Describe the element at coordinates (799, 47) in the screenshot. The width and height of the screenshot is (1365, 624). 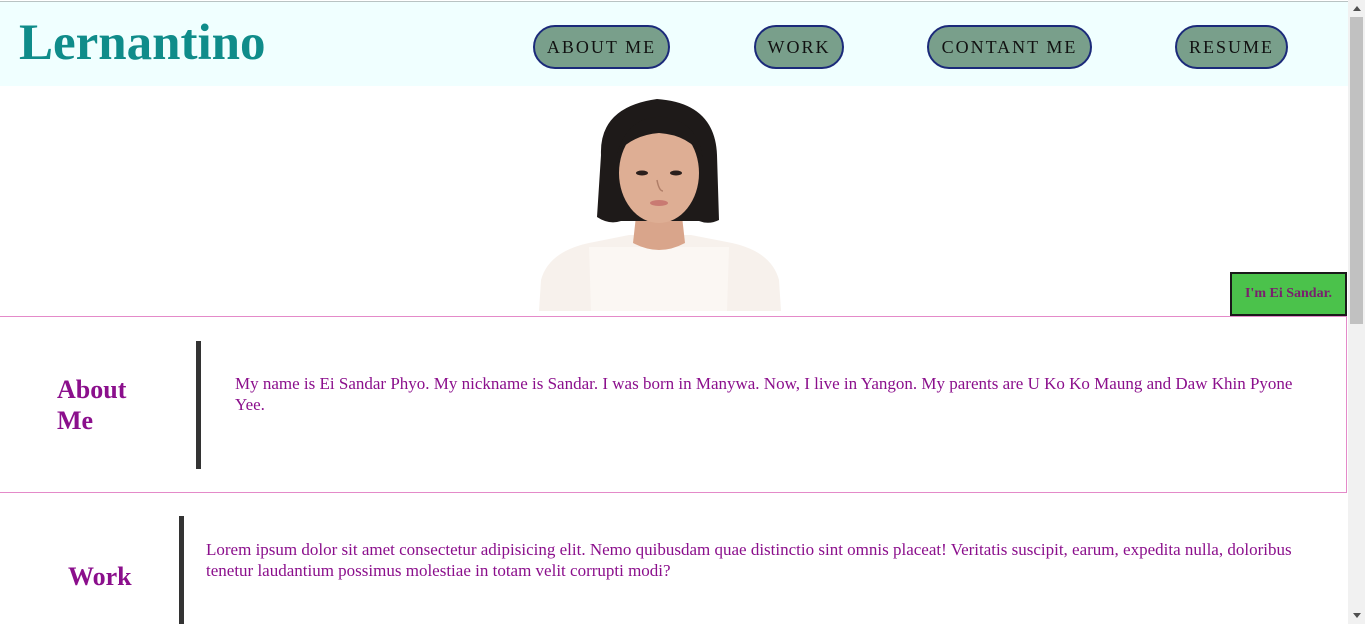
I see `nav-work-button: WORK` at that location.